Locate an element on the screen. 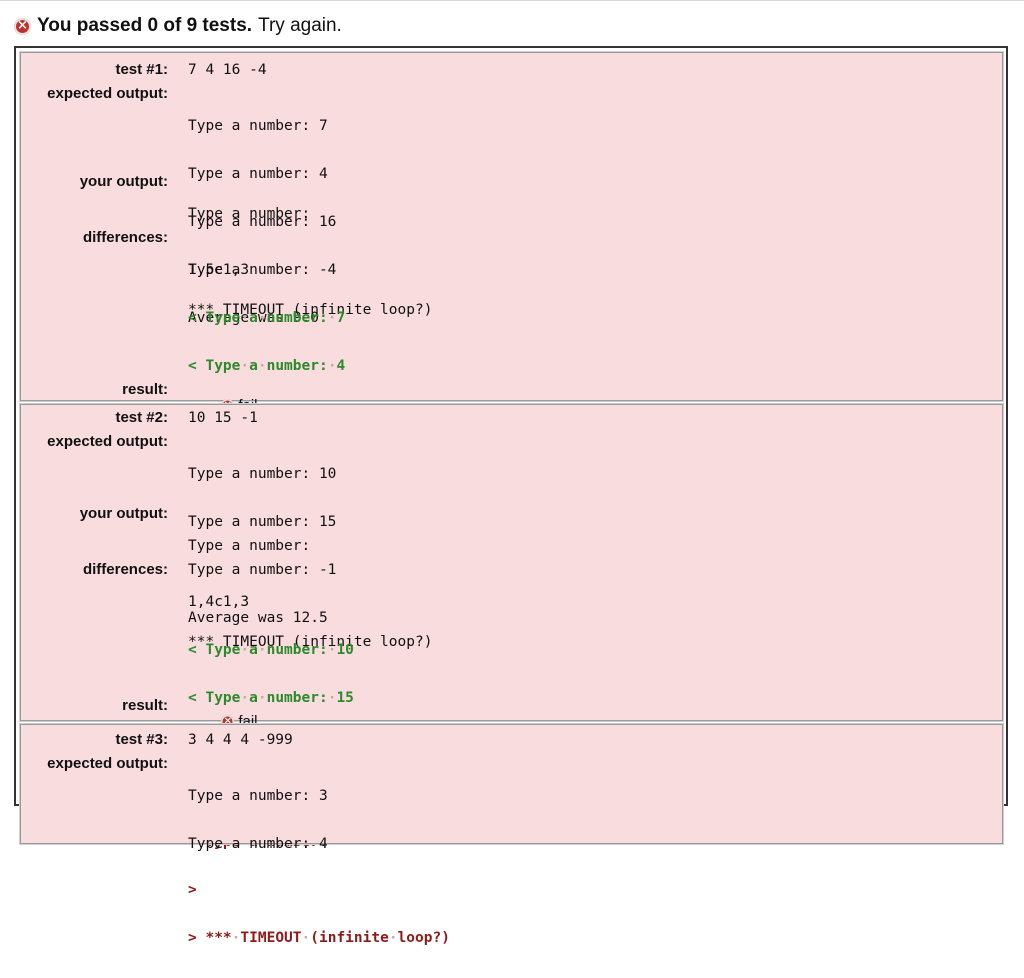  diff-added-line: > ***·TIMEOUT·(infinite·loop?) is located at coordinates (319, 938).